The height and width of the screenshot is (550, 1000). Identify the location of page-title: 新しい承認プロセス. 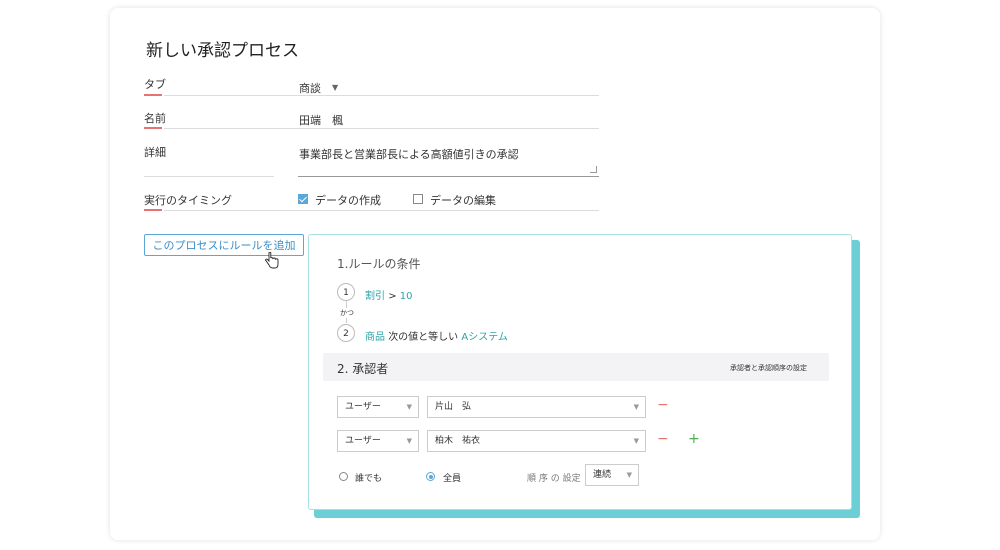
(222, 51).